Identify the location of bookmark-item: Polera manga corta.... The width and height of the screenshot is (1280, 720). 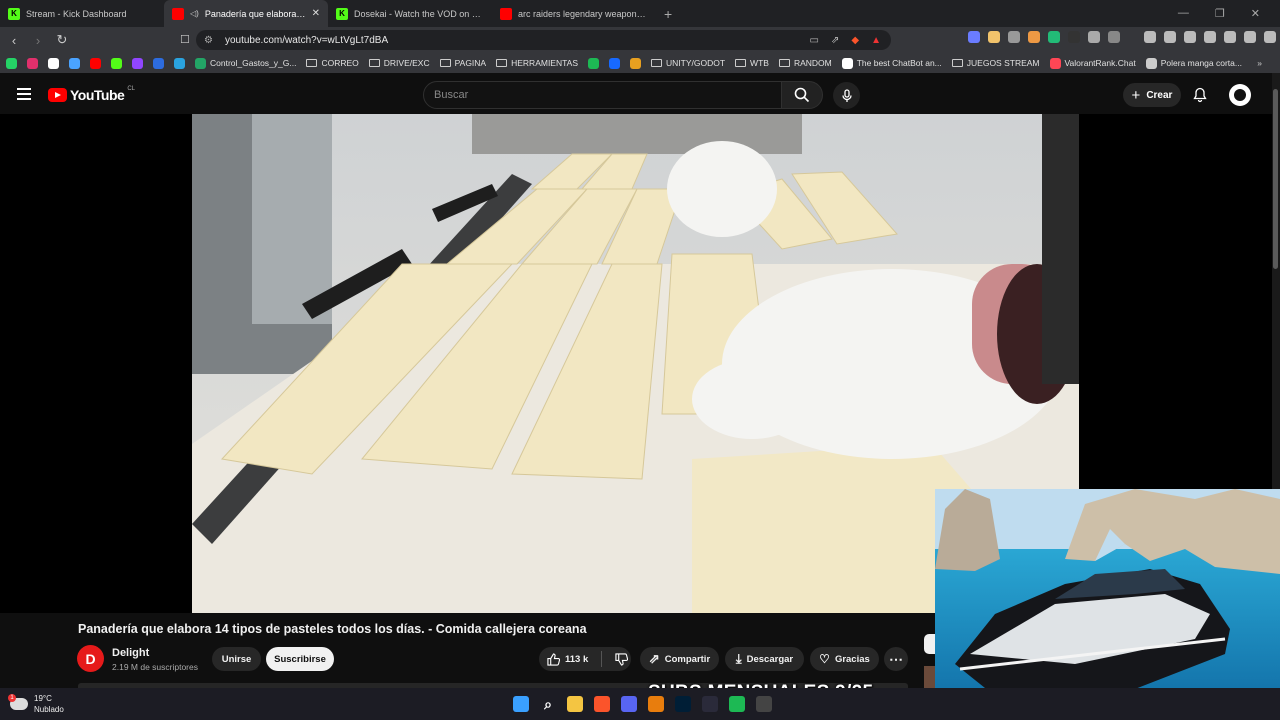
(1193, 63).